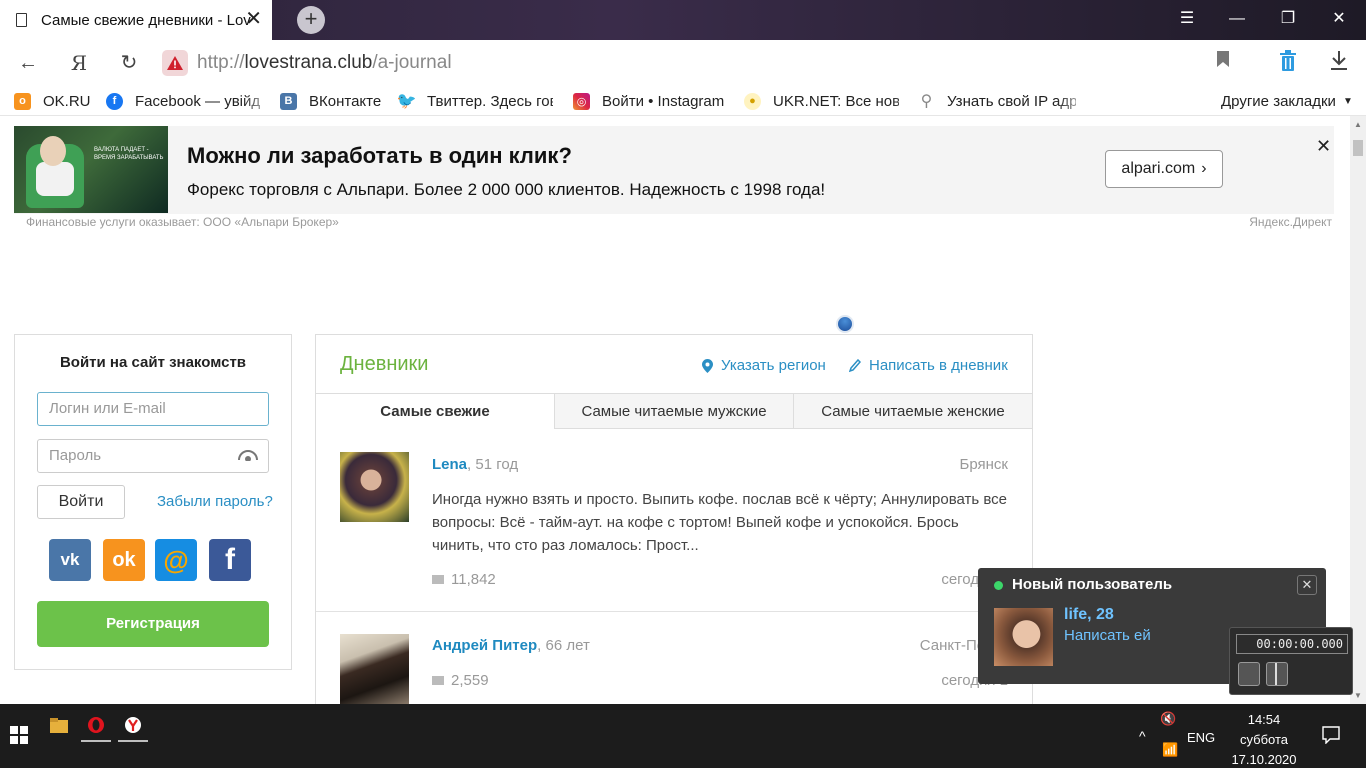  I want to click on play-pause-icon, so click(1277, 674).